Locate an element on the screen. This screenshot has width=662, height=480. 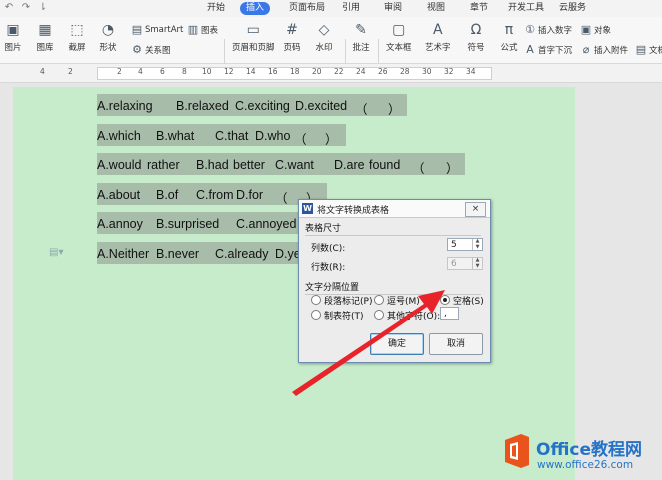
arrow-shape is located at coordinates (368, 343).